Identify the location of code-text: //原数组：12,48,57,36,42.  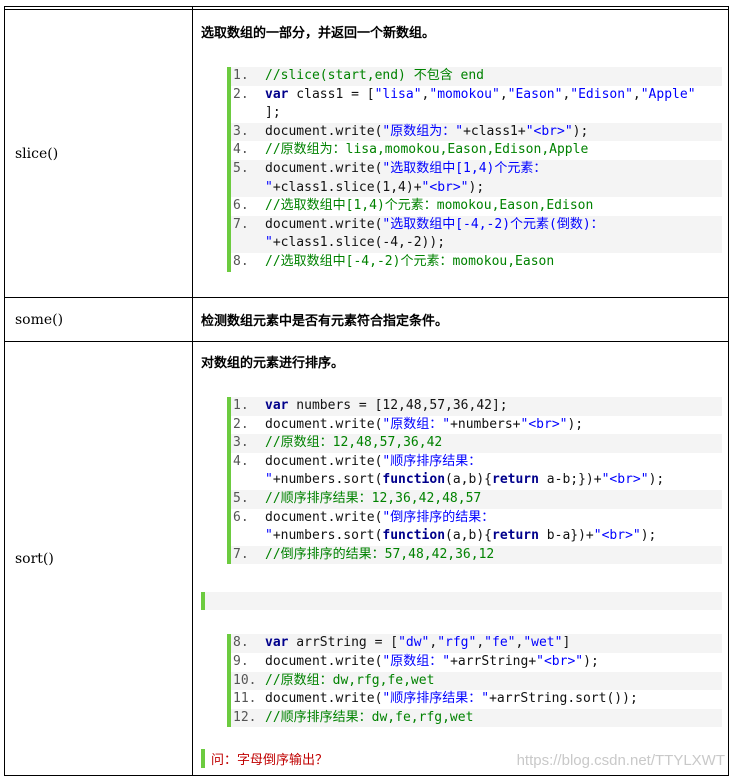
(354, 443).